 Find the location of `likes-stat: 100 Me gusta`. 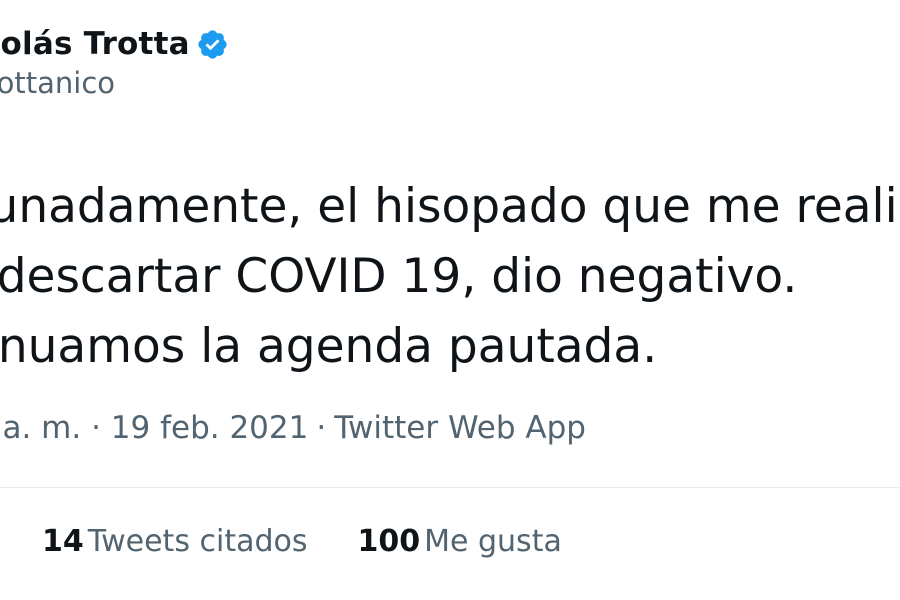

likes-stat: 100 Me gusta is located at coordinates (460, 541).